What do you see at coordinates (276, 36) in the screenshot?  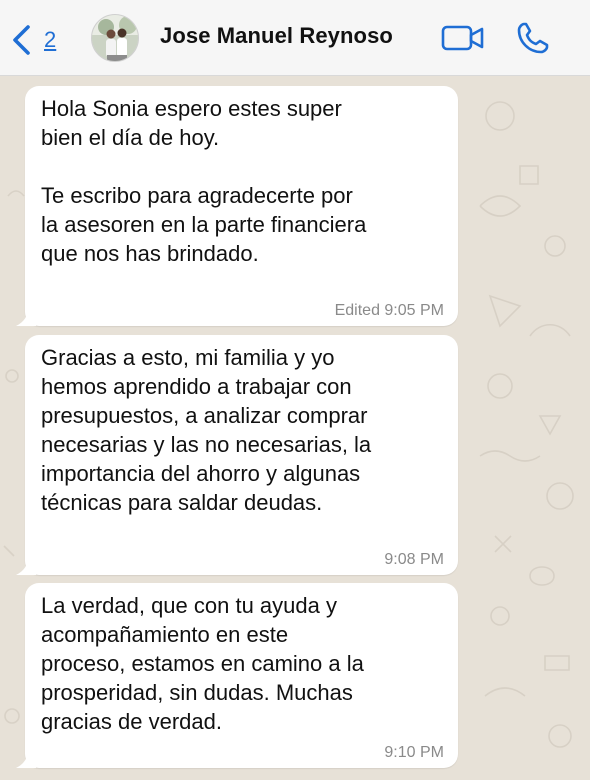 I see `contact-name: Jose Manuel Reynoso` at bounding box center [276, 36].